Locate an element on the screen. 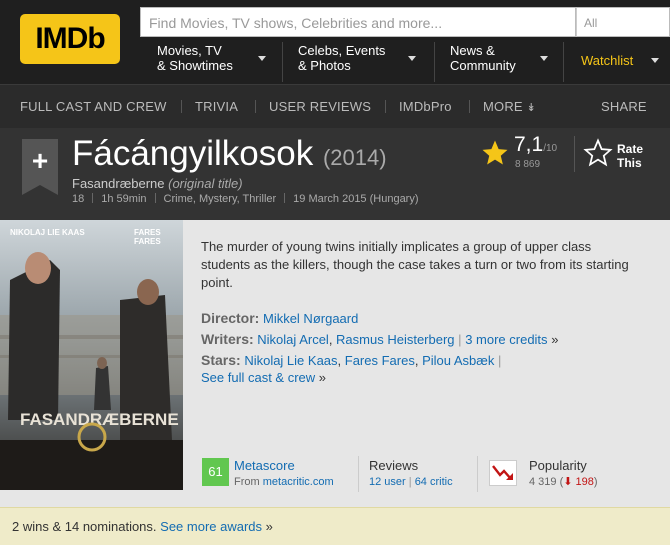  search-category-select: All is located at coordinates (623, 22).